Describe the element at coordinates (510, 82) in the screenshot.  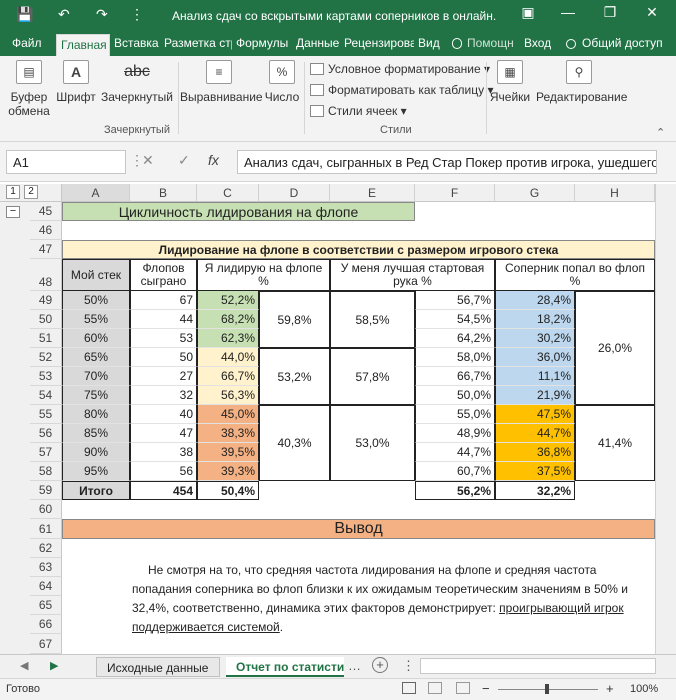
I see `cells-button: ▦ Ячейки` at that location.